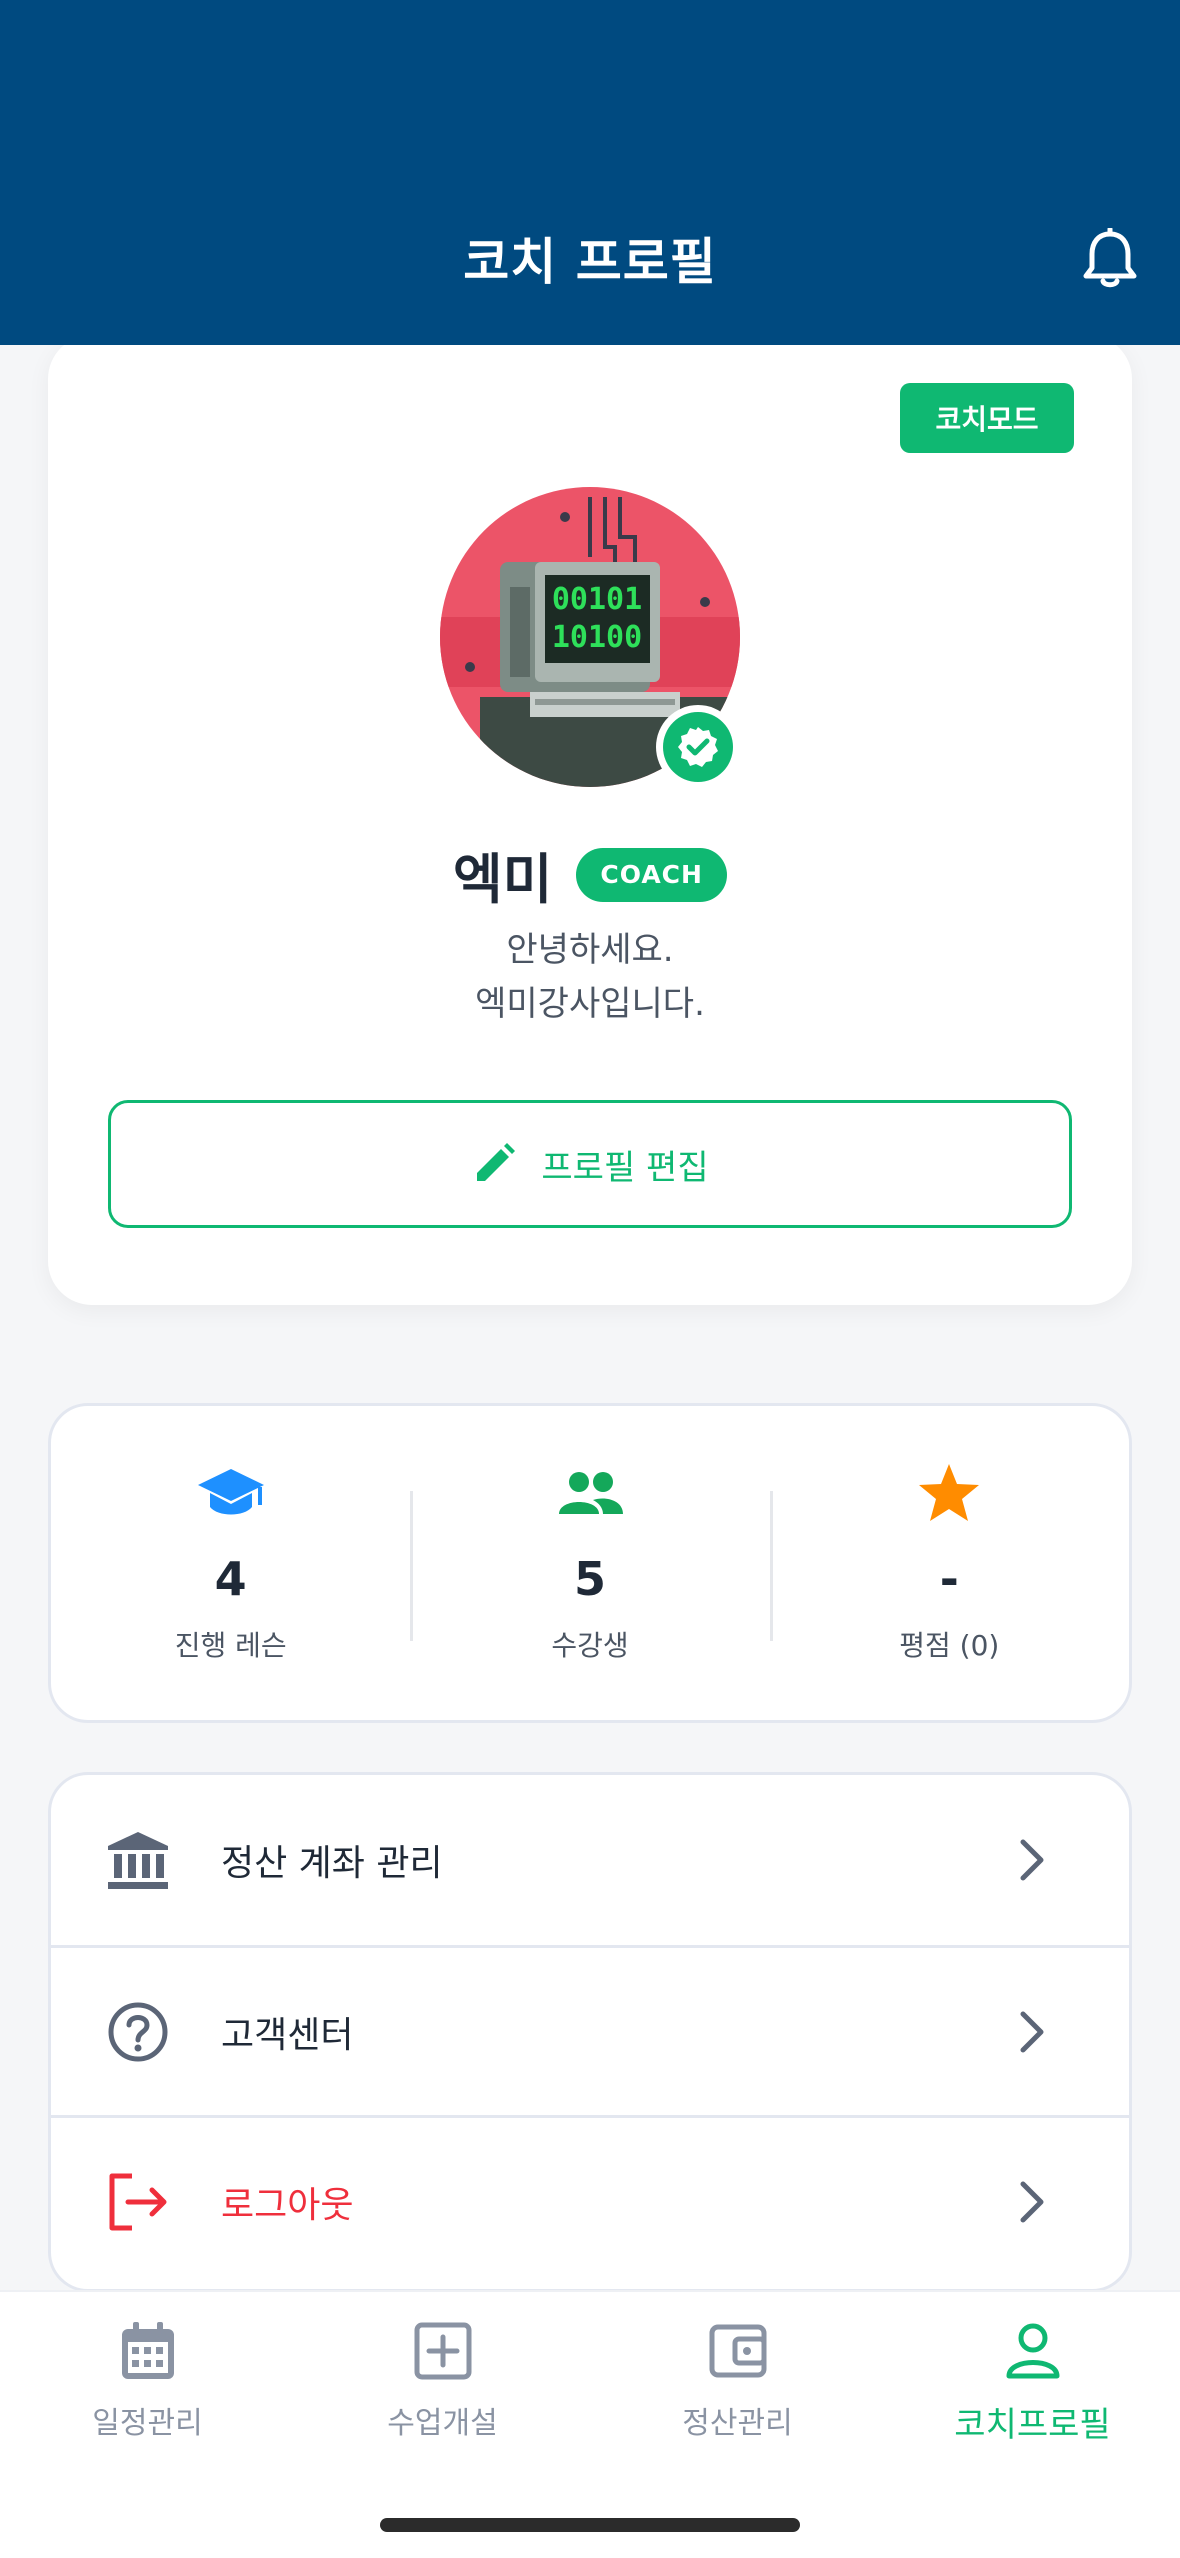 This screenshot has height=2558, width=1180. What do you see at coordinates (589, 1579) in the screenshot?
I see `stat-value: 5` at bounding box center [589, 1579].